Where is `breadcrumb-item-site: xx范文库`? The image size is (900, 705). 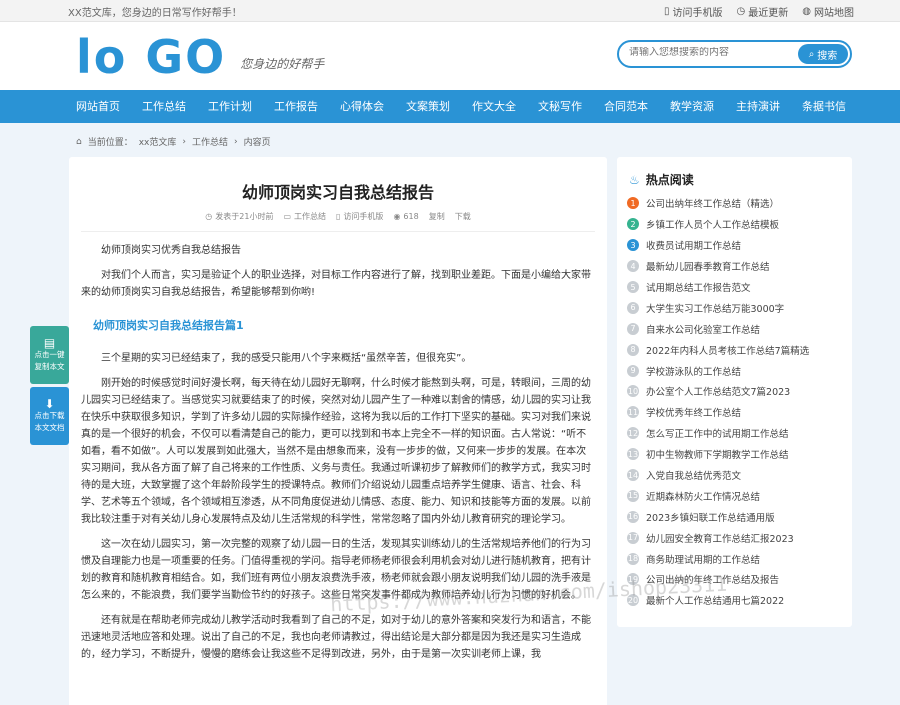 breadcrumb-item-site: xx范文库 is located at coordinates (158, 141).